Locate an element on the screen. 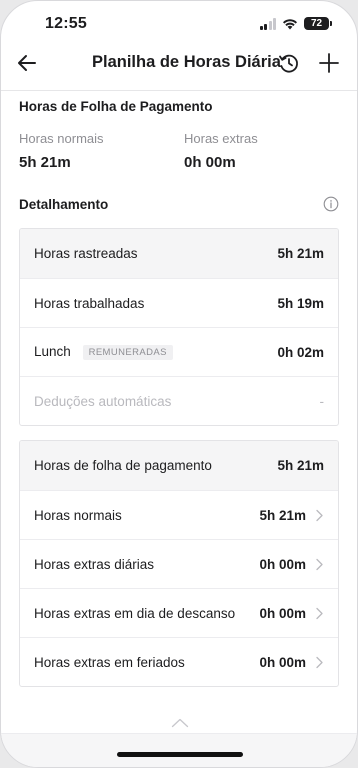 This screenshot has width=358, height=768. overtime-hours-value: 0h 00m is located at coordinates (210, 162).